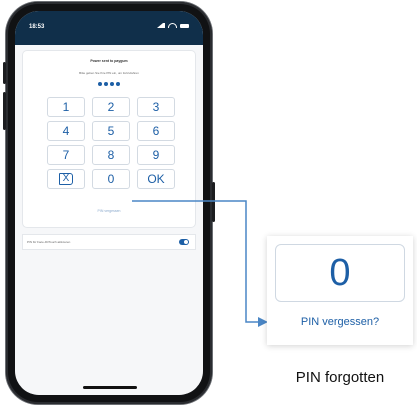 The height and width of the screenshot is (411, 417). What do you see at coordinates (111, 155) in the screenshot?
I see `key-8: 8` at bounding box center [111, 155].